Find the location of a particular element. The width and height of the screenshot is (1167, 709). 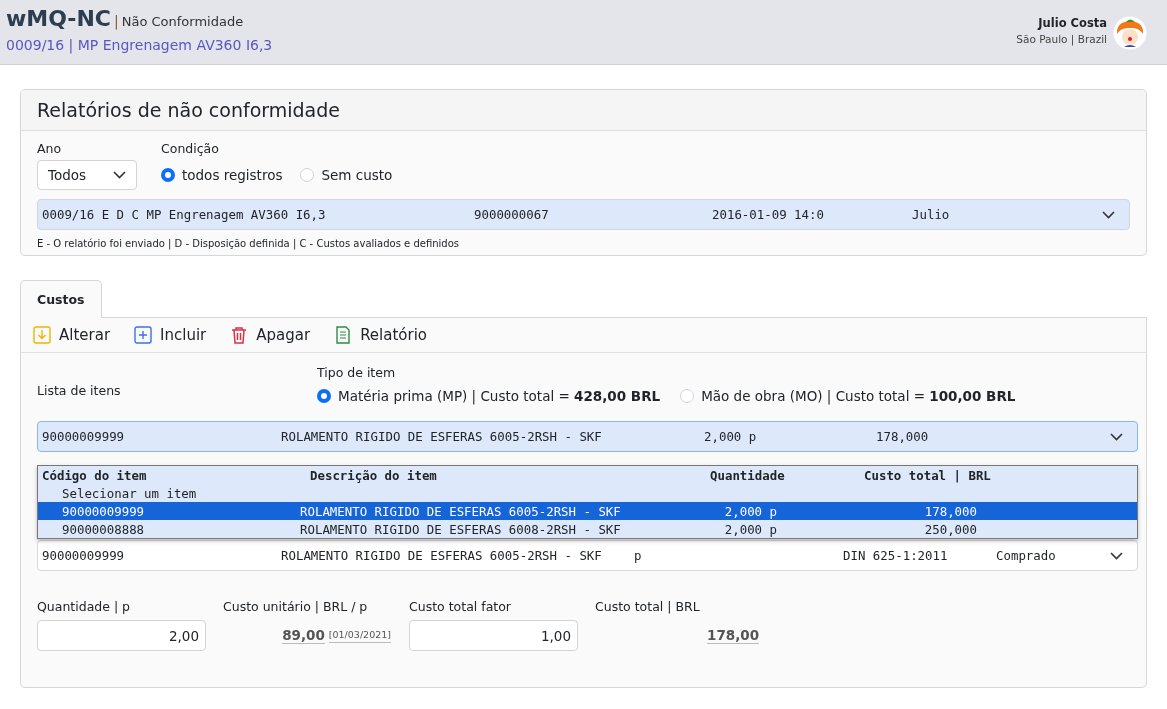

add-icon is located at coordinates (143, 335).